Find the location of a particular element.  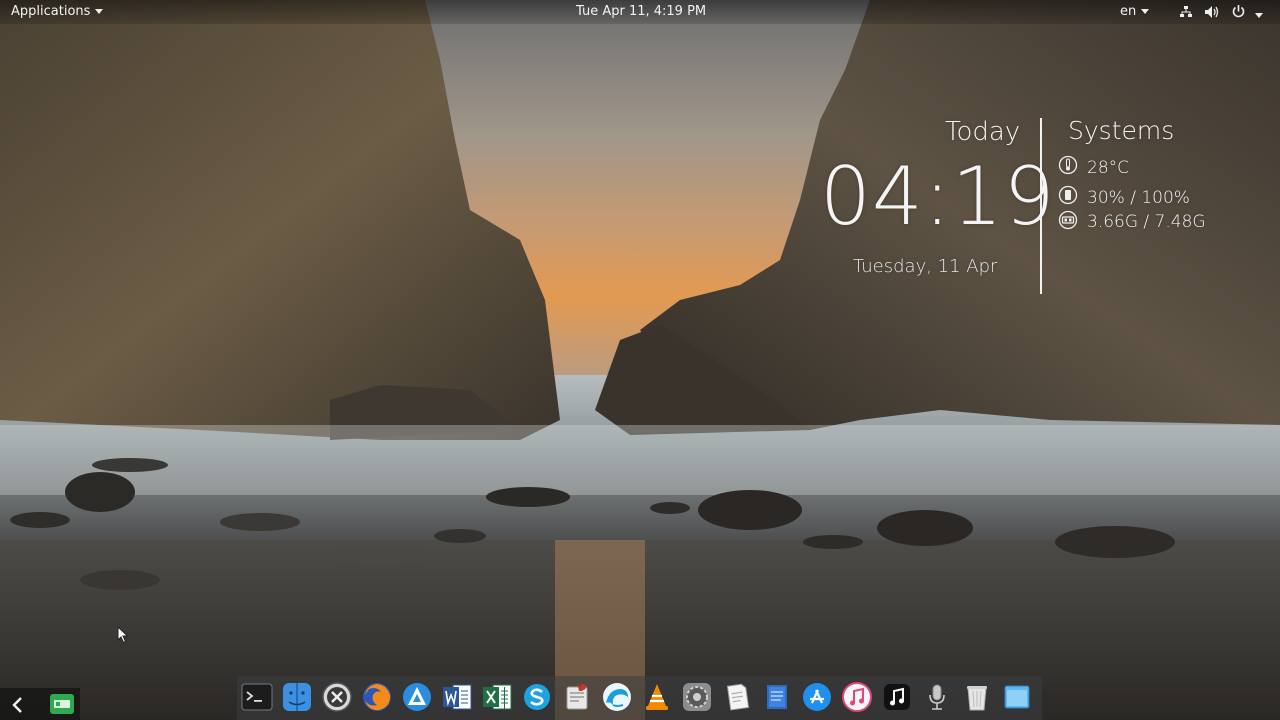

today-label: Today is located at coordinates (983, 132).